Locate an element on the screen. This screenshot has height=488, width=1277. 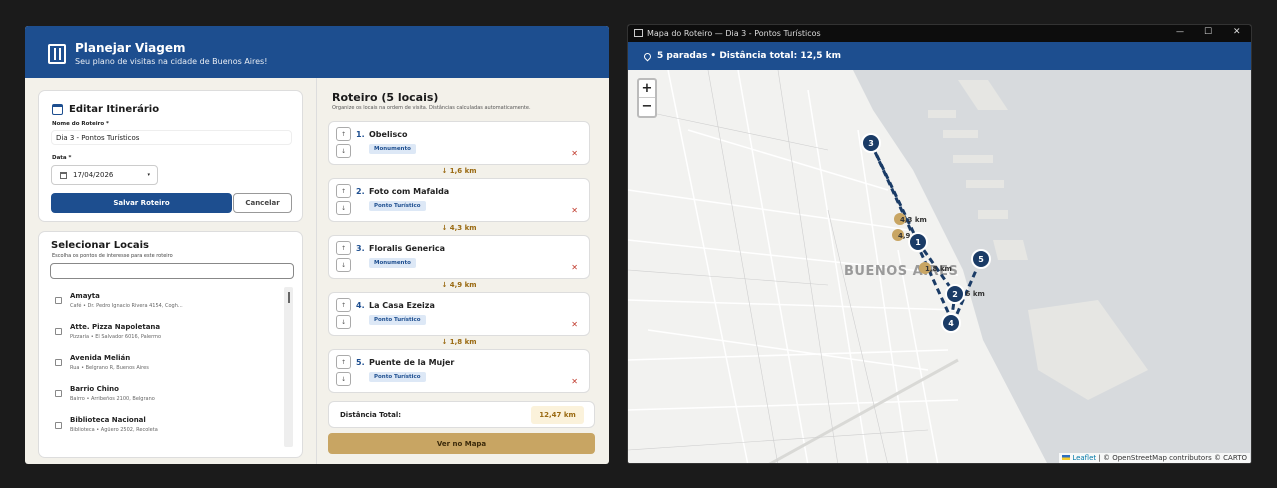
app-title: Planejar Viagem is located at coordinates (130, 48).